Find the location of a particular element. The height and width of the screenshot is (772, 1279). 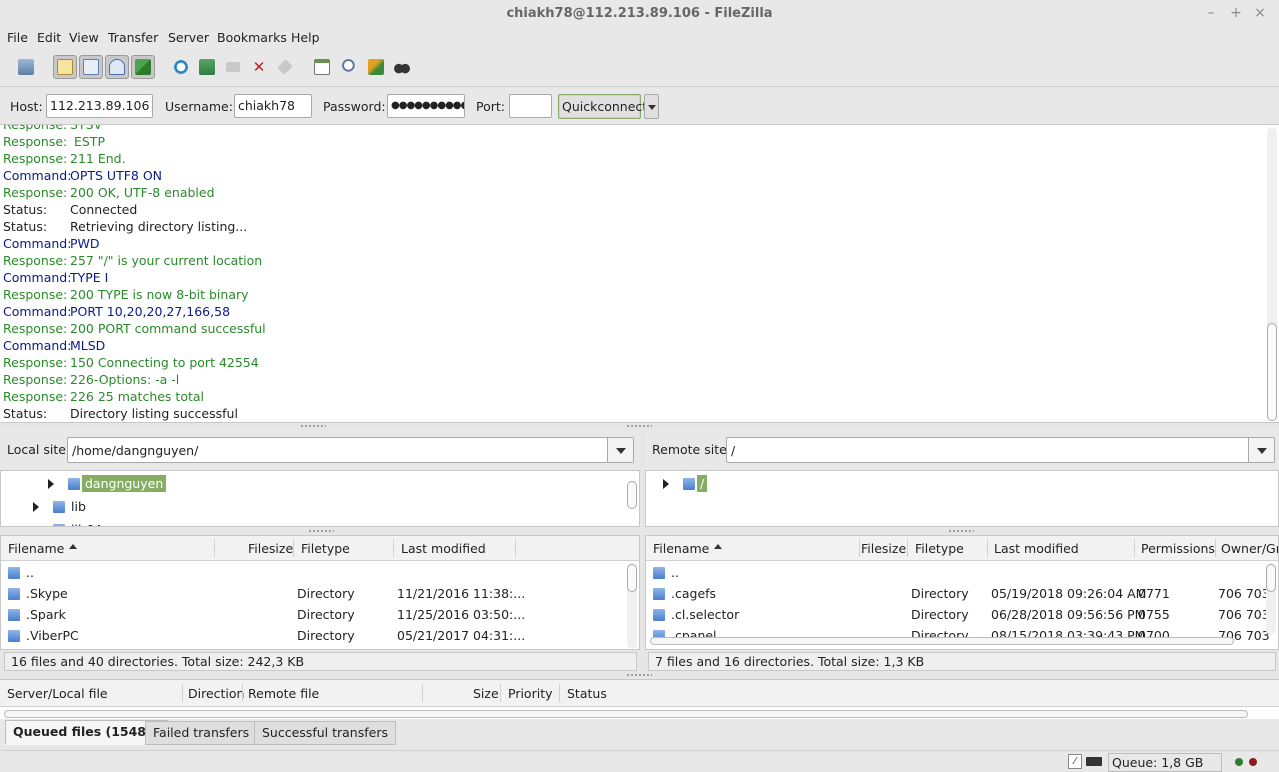

menu-view: View is located at coordinates (84, 37).